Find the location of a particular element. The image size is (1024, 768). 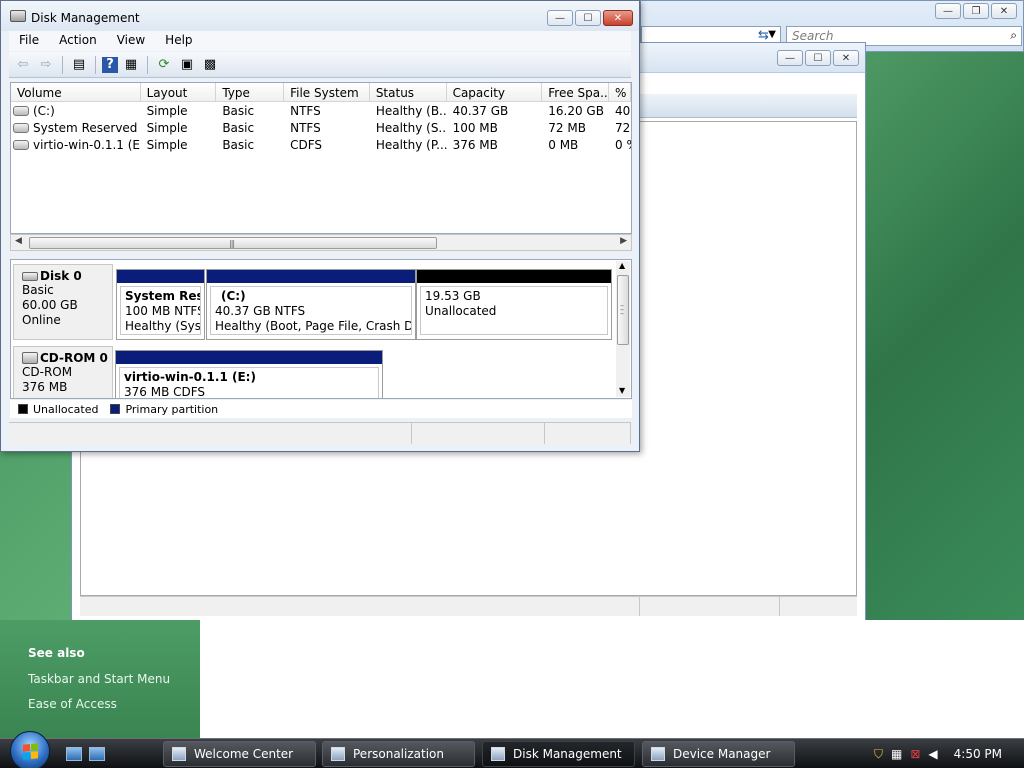

task-disk-management: Disk Management is located at coordinates (558, 754).